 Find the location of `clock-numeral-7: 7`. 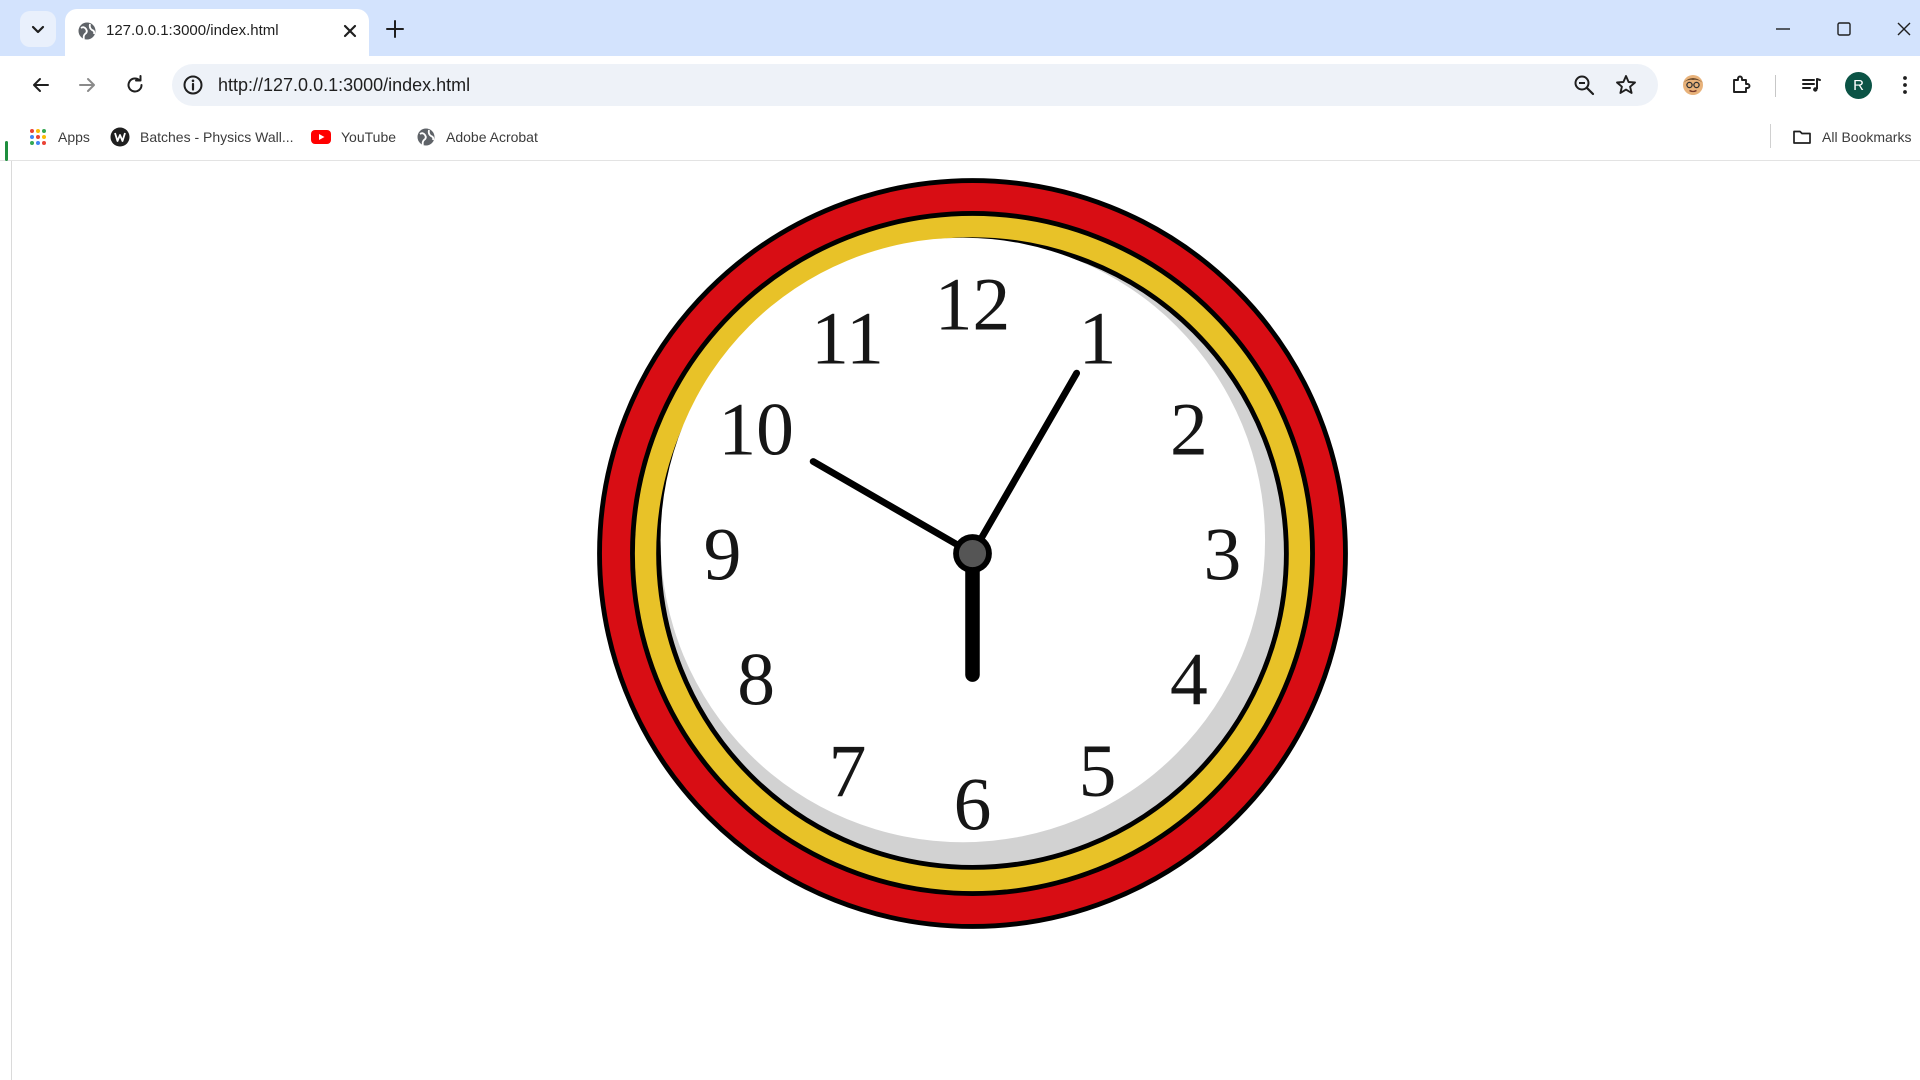

clock-numeral-7: 7 is located at coordinates (848, 771).